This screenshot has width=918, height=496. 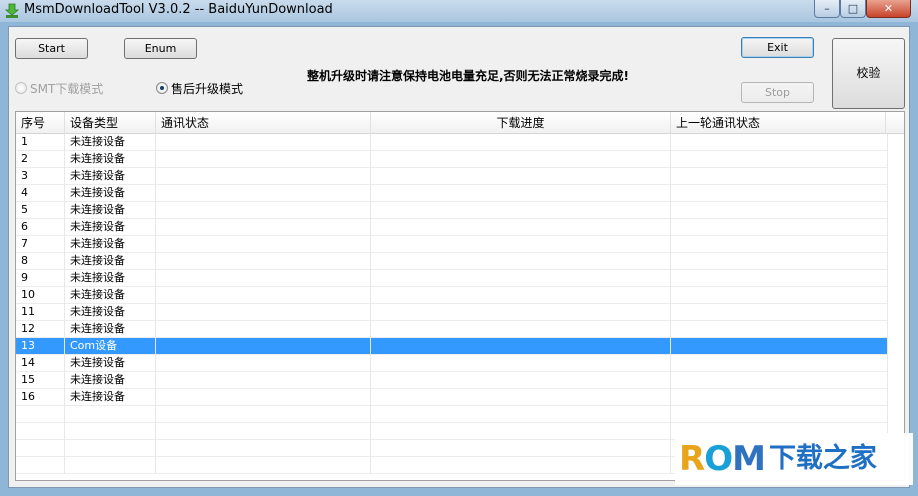 What do you see at coordinates (40, 346) in the screenshot?
I see `cell-index: 13` at bounding box center [40, 346].